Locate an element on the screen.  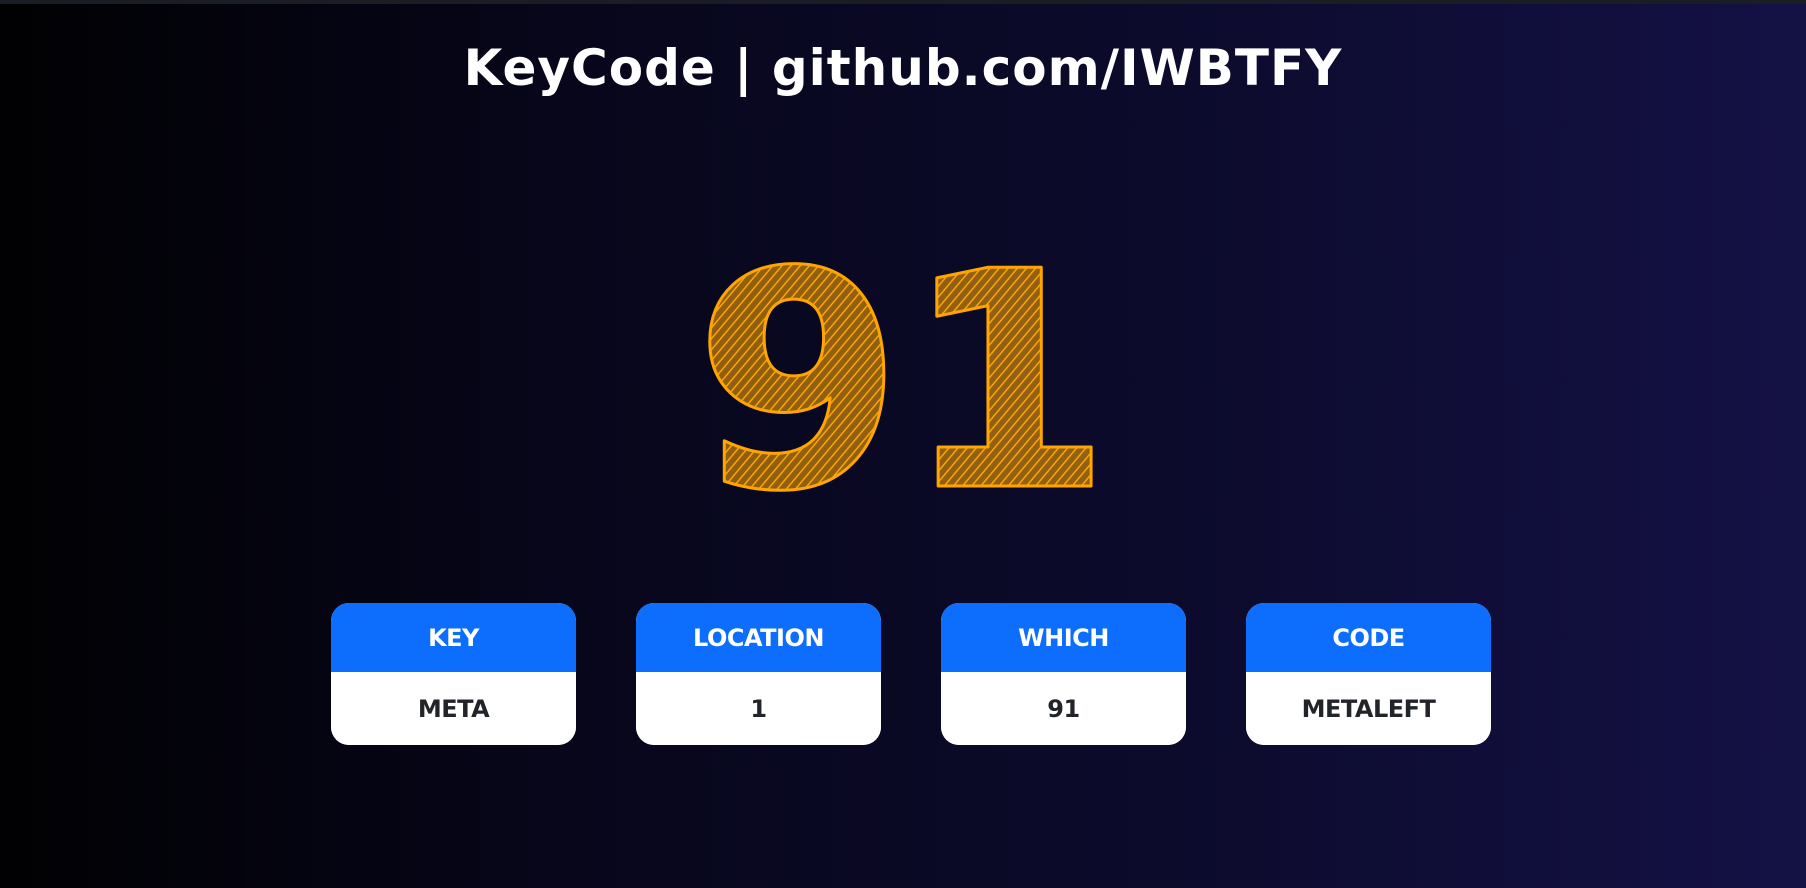
keycode-sketch-graphic: 91 is located at coordinates (903, 368).